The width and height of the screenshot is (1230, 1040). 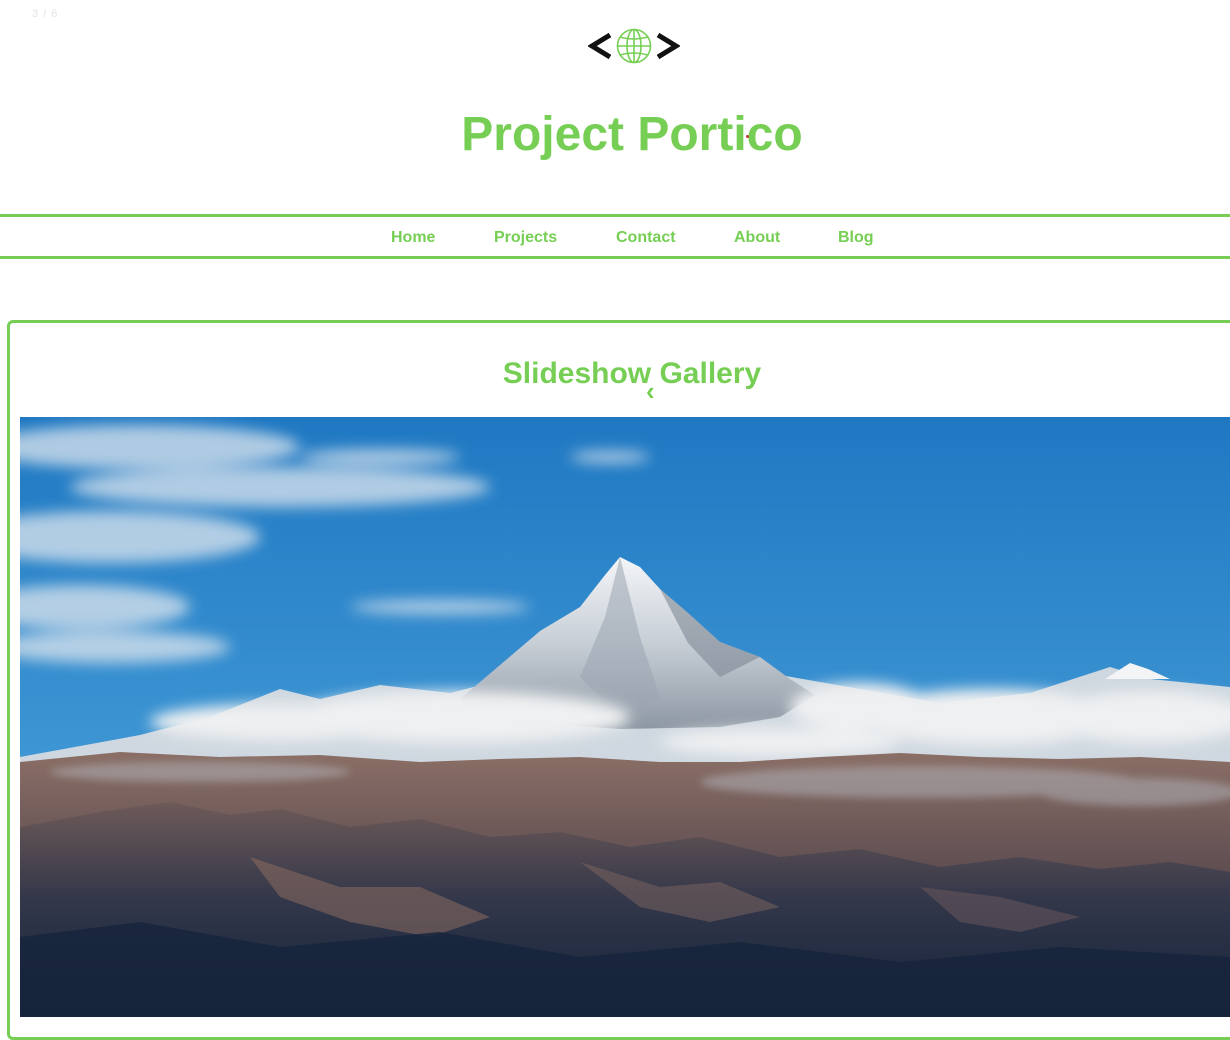 I want to click on mouse-cursor, so click(x=747, y=136).